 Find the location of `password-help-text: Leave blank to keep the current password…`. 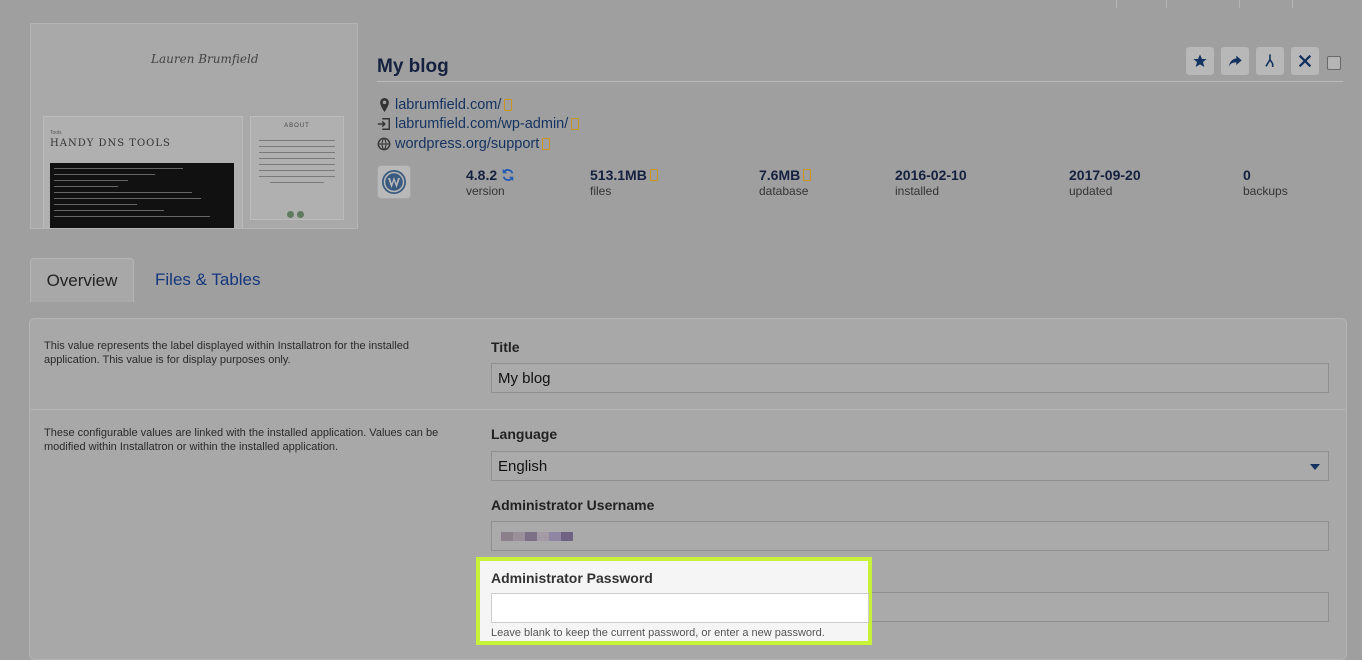

password-help-text: Leave blank to keep the current password… is located at coordinates (658, 633).